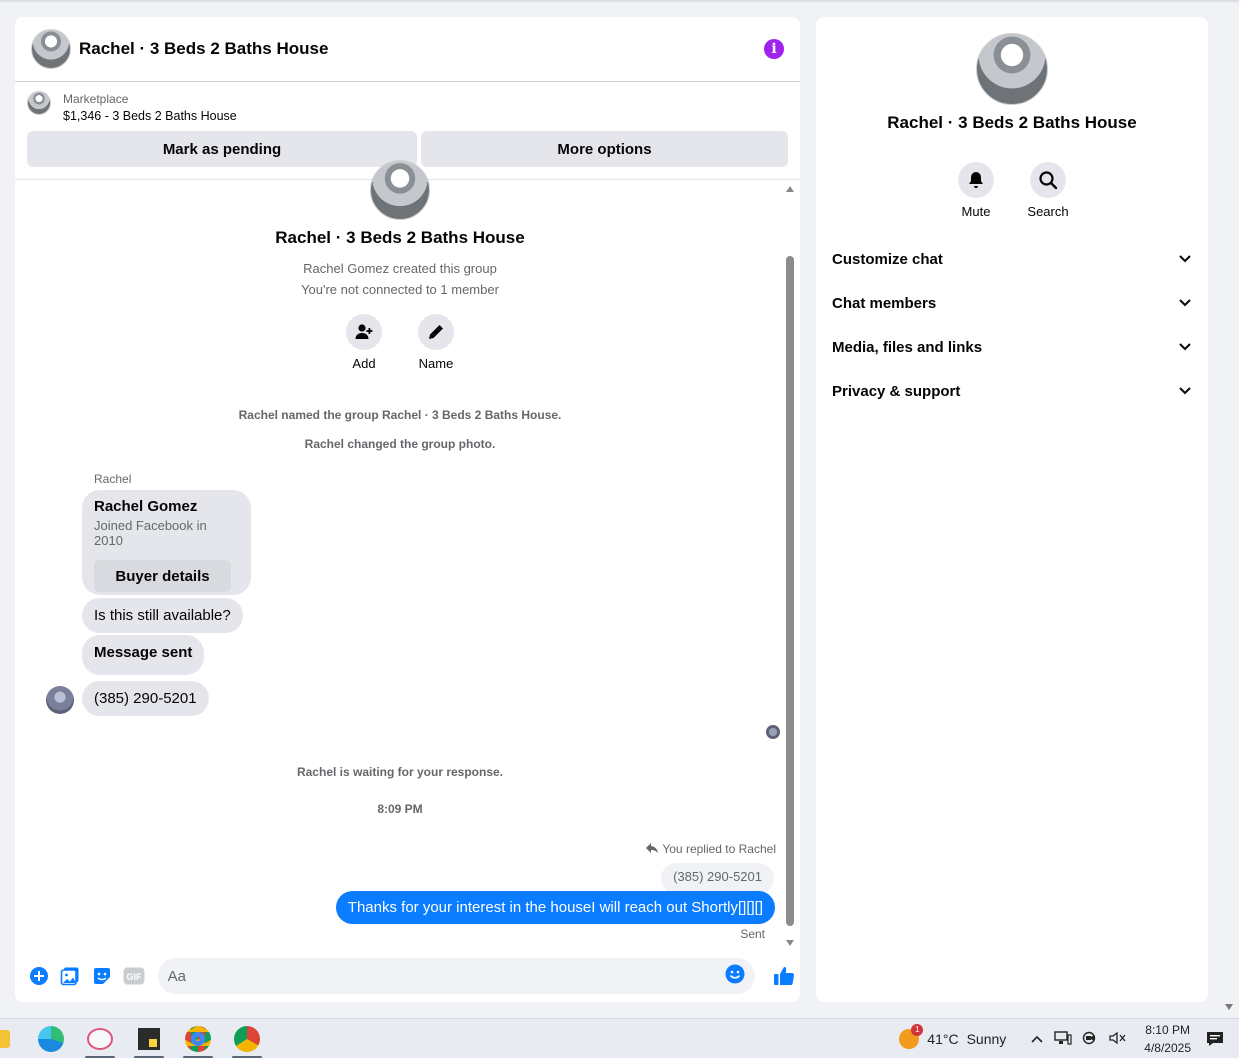 Image resolution: width=1239 pixels, height=1058 pixels. I want to click on gif-icon: GIF, so click(134, 976).